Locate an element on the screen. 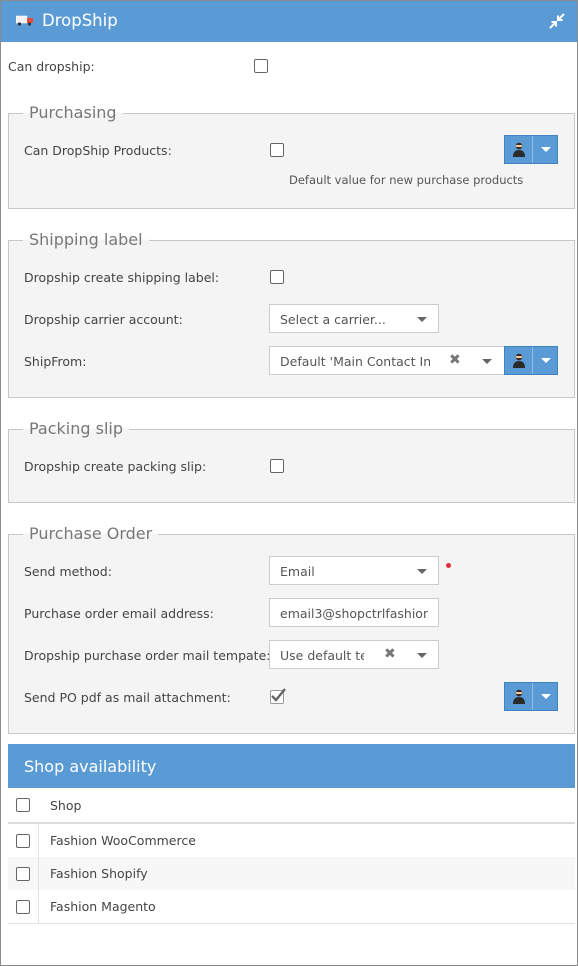  email-address-input: email3@shopctrlfashion.com is located at coordinates (354, 612).